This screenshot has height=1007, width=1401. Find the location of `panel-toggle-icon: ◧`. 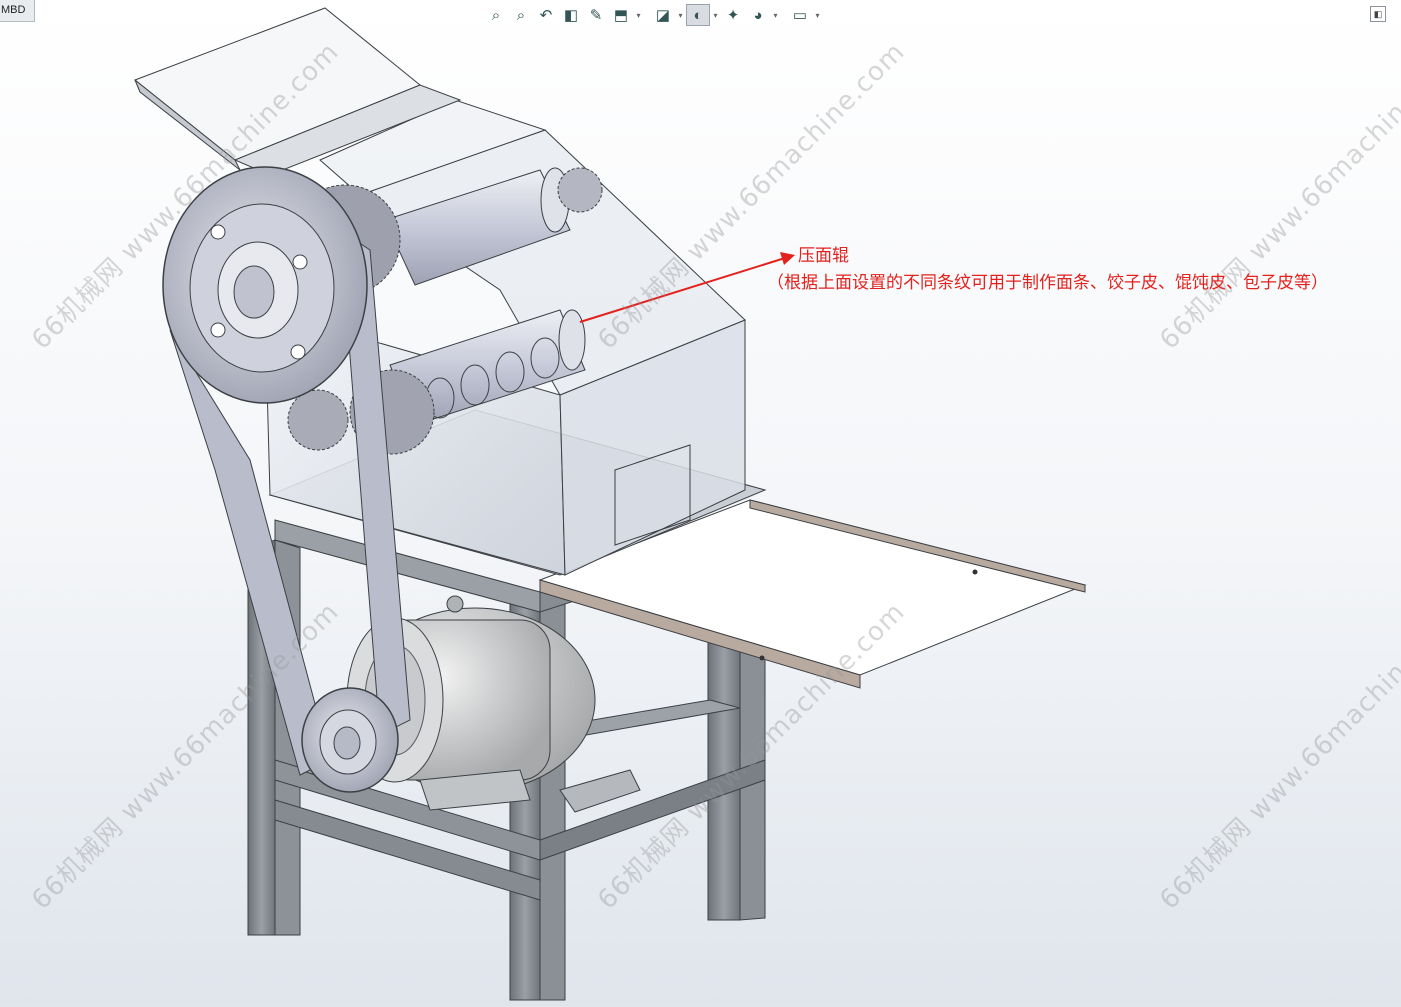

panel-toggle-icon: ◧ is located at coordinates (1378, 14).